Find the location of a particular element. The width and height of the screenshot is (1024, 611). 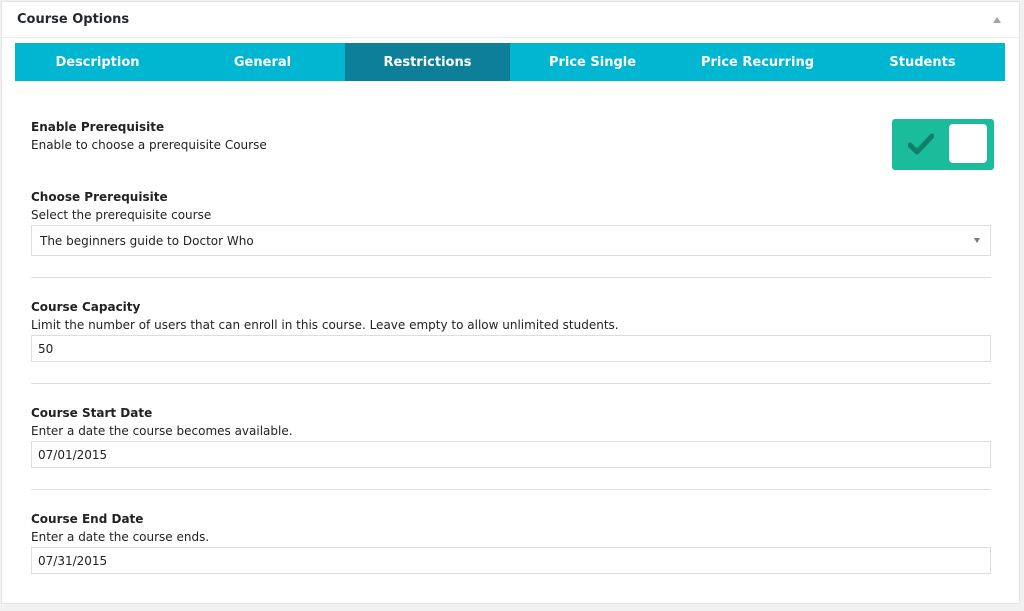

field-label: Course End Date is located at coordinates (87, 519).